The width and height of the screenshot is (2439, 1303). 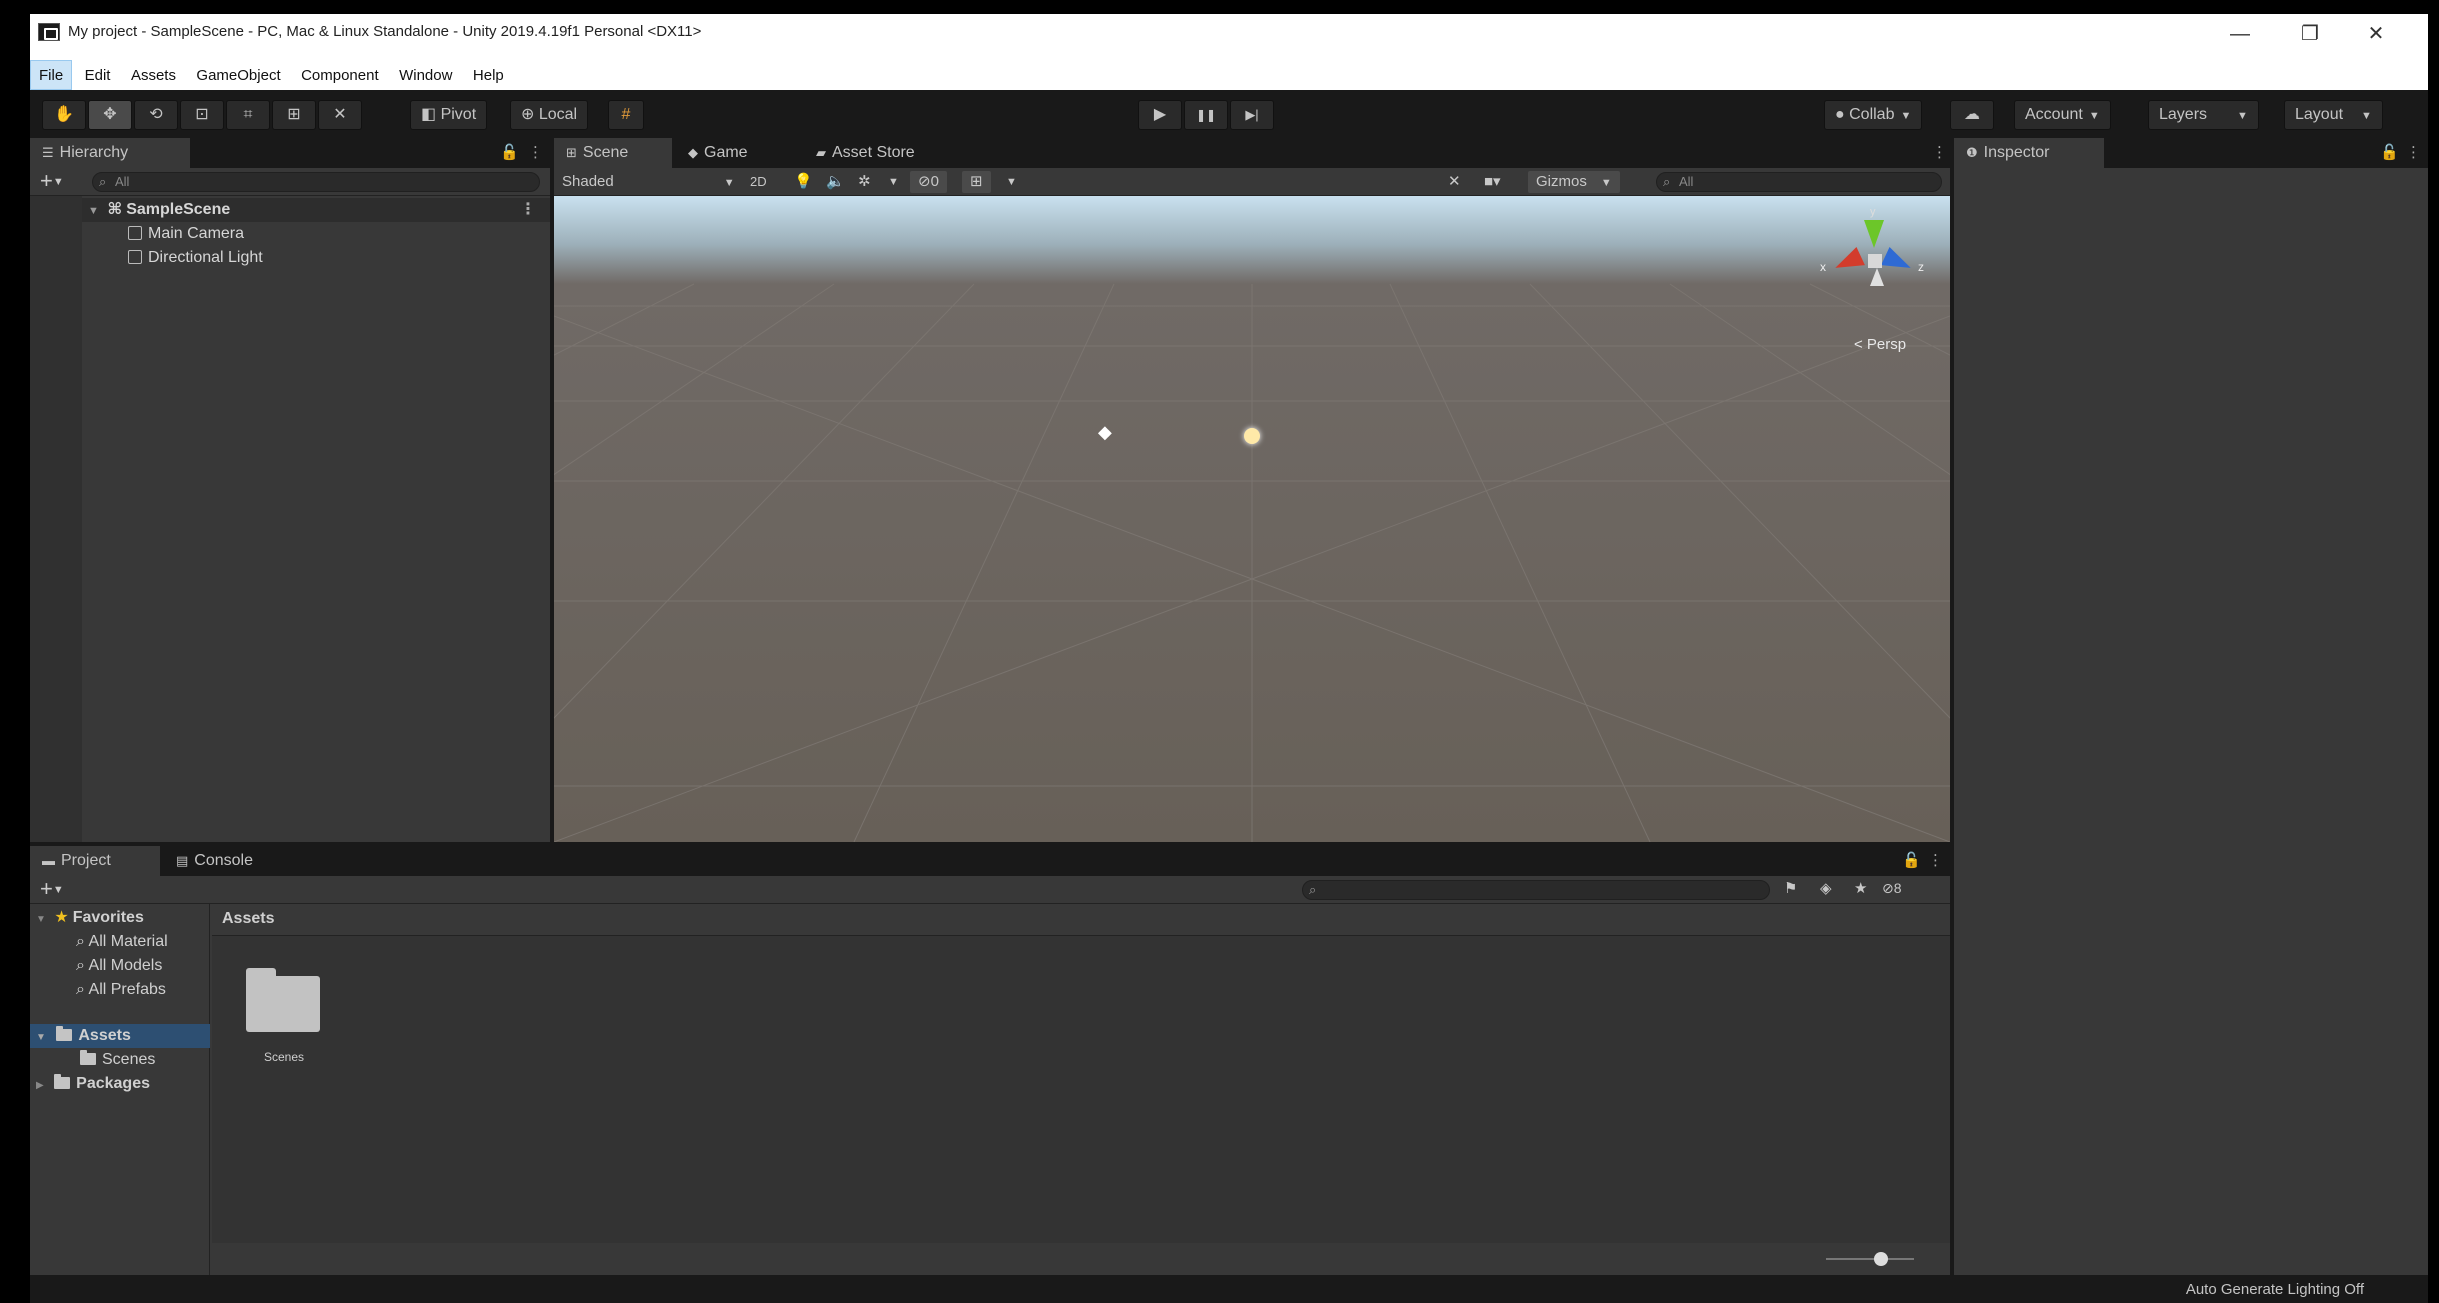 I want to click on cloud-icon: ☁, so click(x=1972, y=115).